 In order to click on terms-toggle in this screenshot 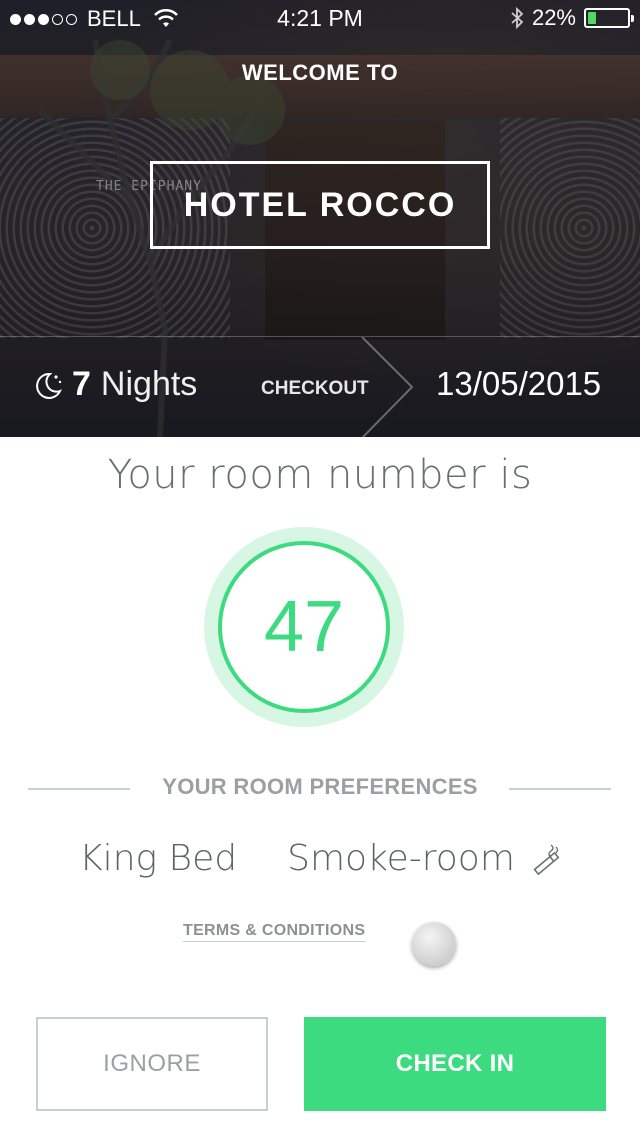, I will do `click(434, 944)`.